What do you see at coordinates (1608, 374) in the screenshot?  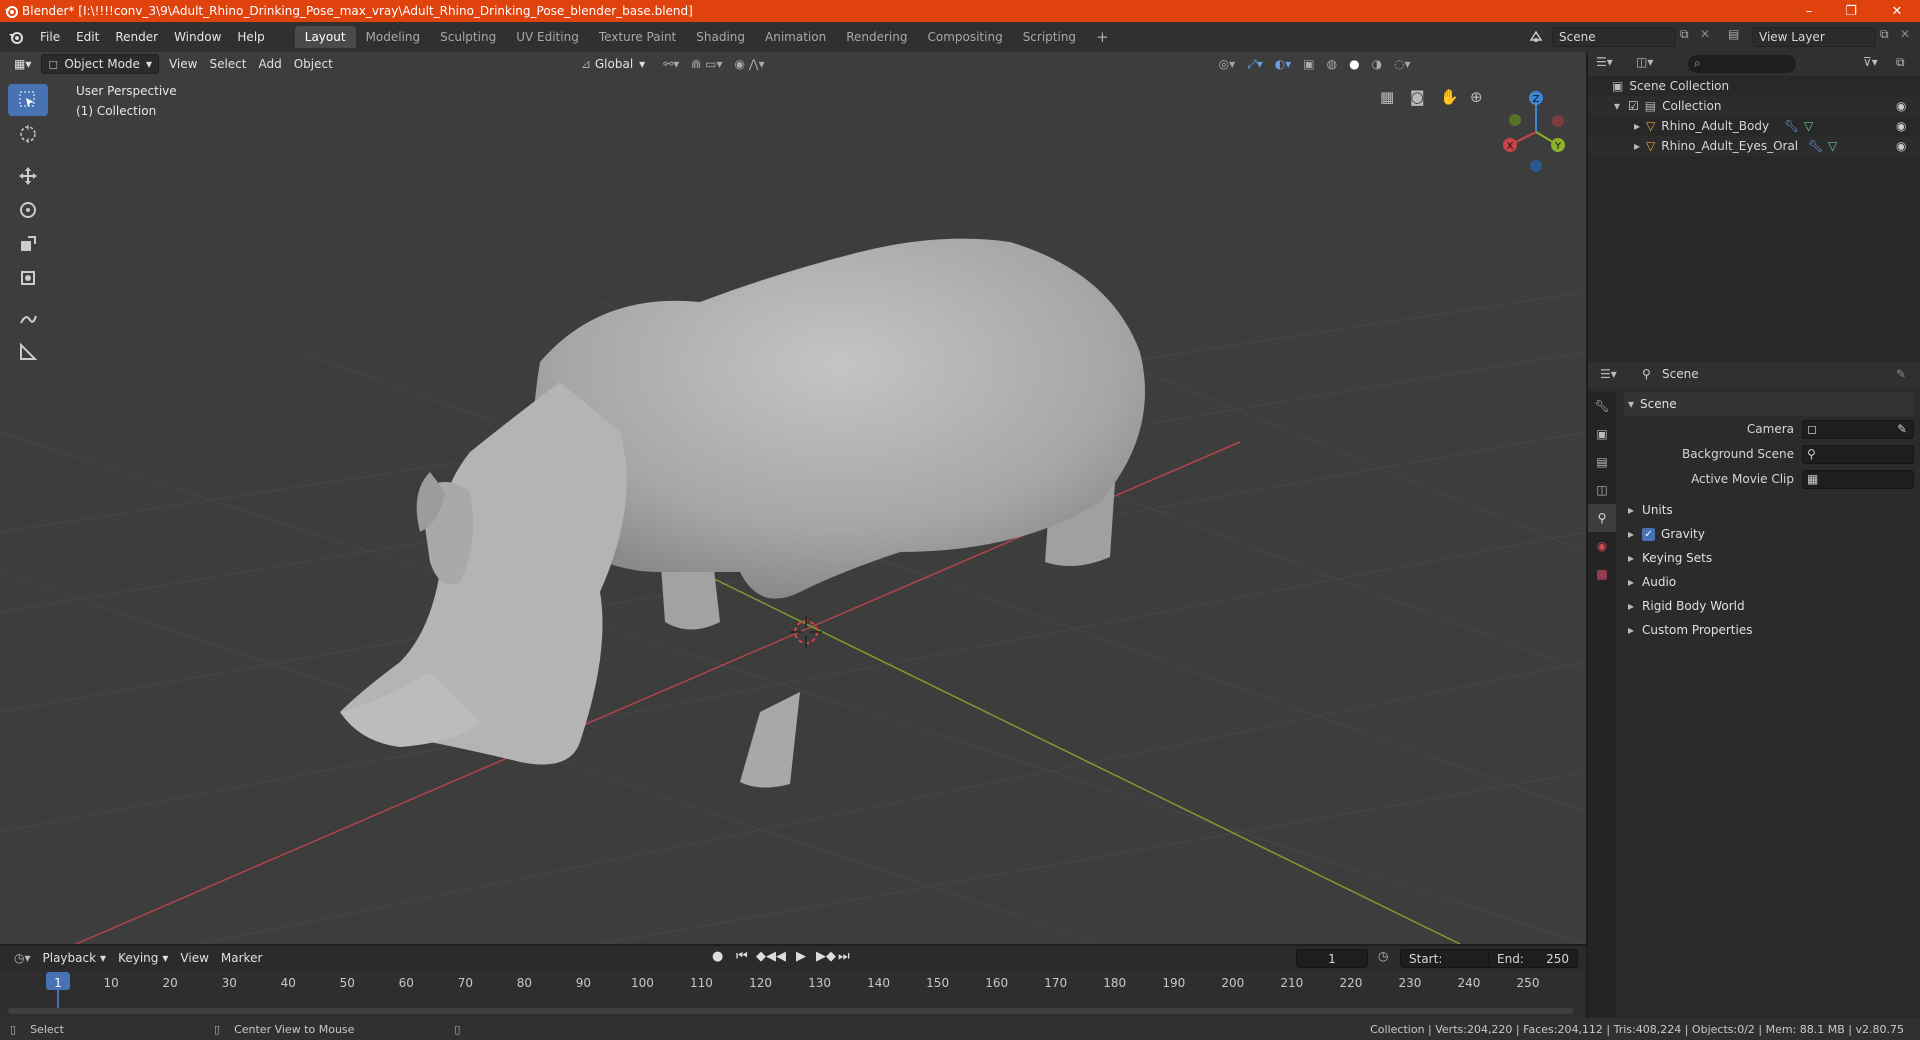 I see `properties-editor-type-icon: ☰▾` at bounding box center [1608, 374].